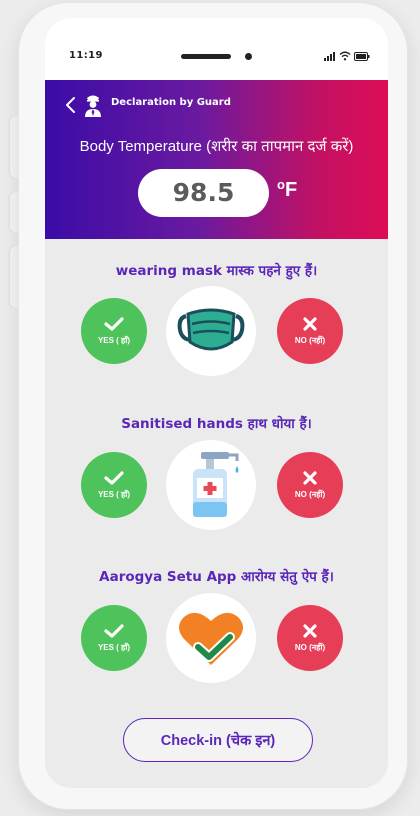 The width and height of the screenshot is (420, 816). Describe the element at coordinates (206, 56) in the screenshot. I see `speaker-notch` at that location.